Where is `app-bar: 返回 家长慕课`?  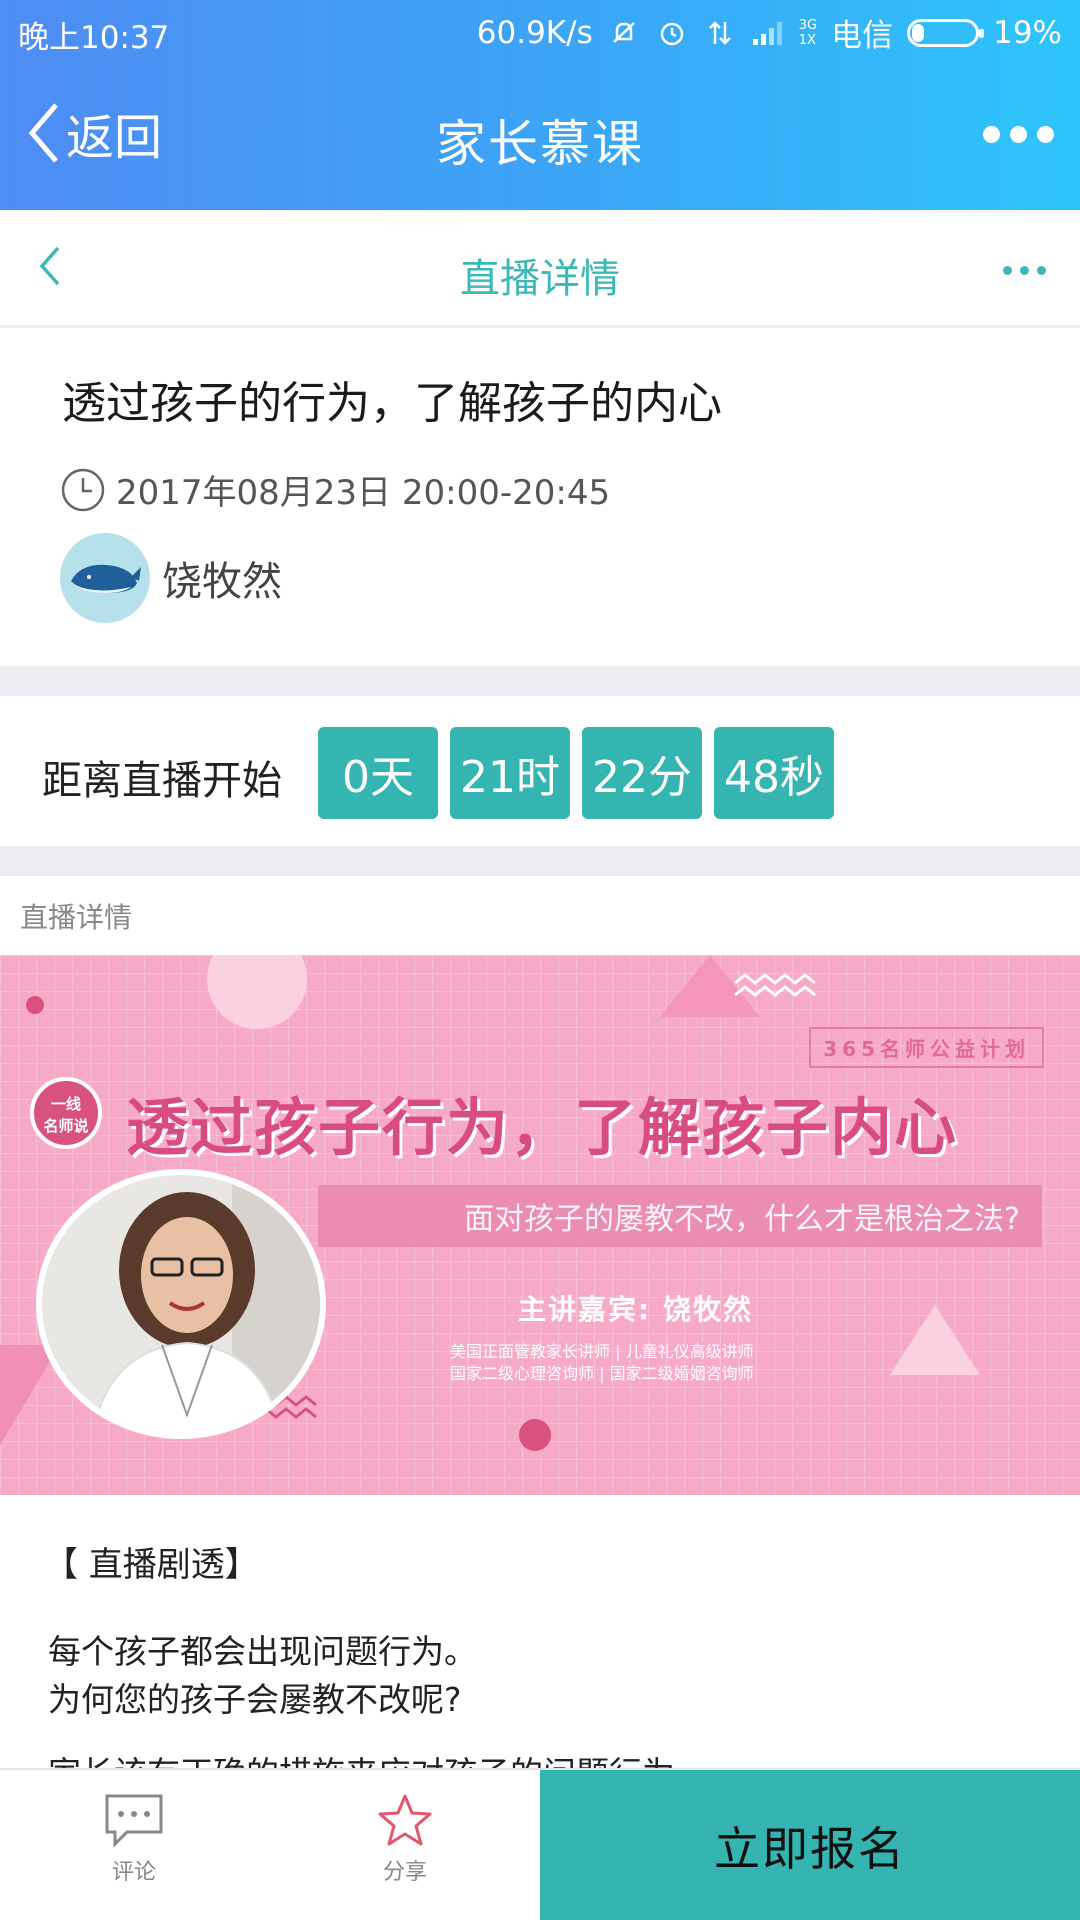 app-bar: 返回 家长慕课 is located at coordinates (540, 140).